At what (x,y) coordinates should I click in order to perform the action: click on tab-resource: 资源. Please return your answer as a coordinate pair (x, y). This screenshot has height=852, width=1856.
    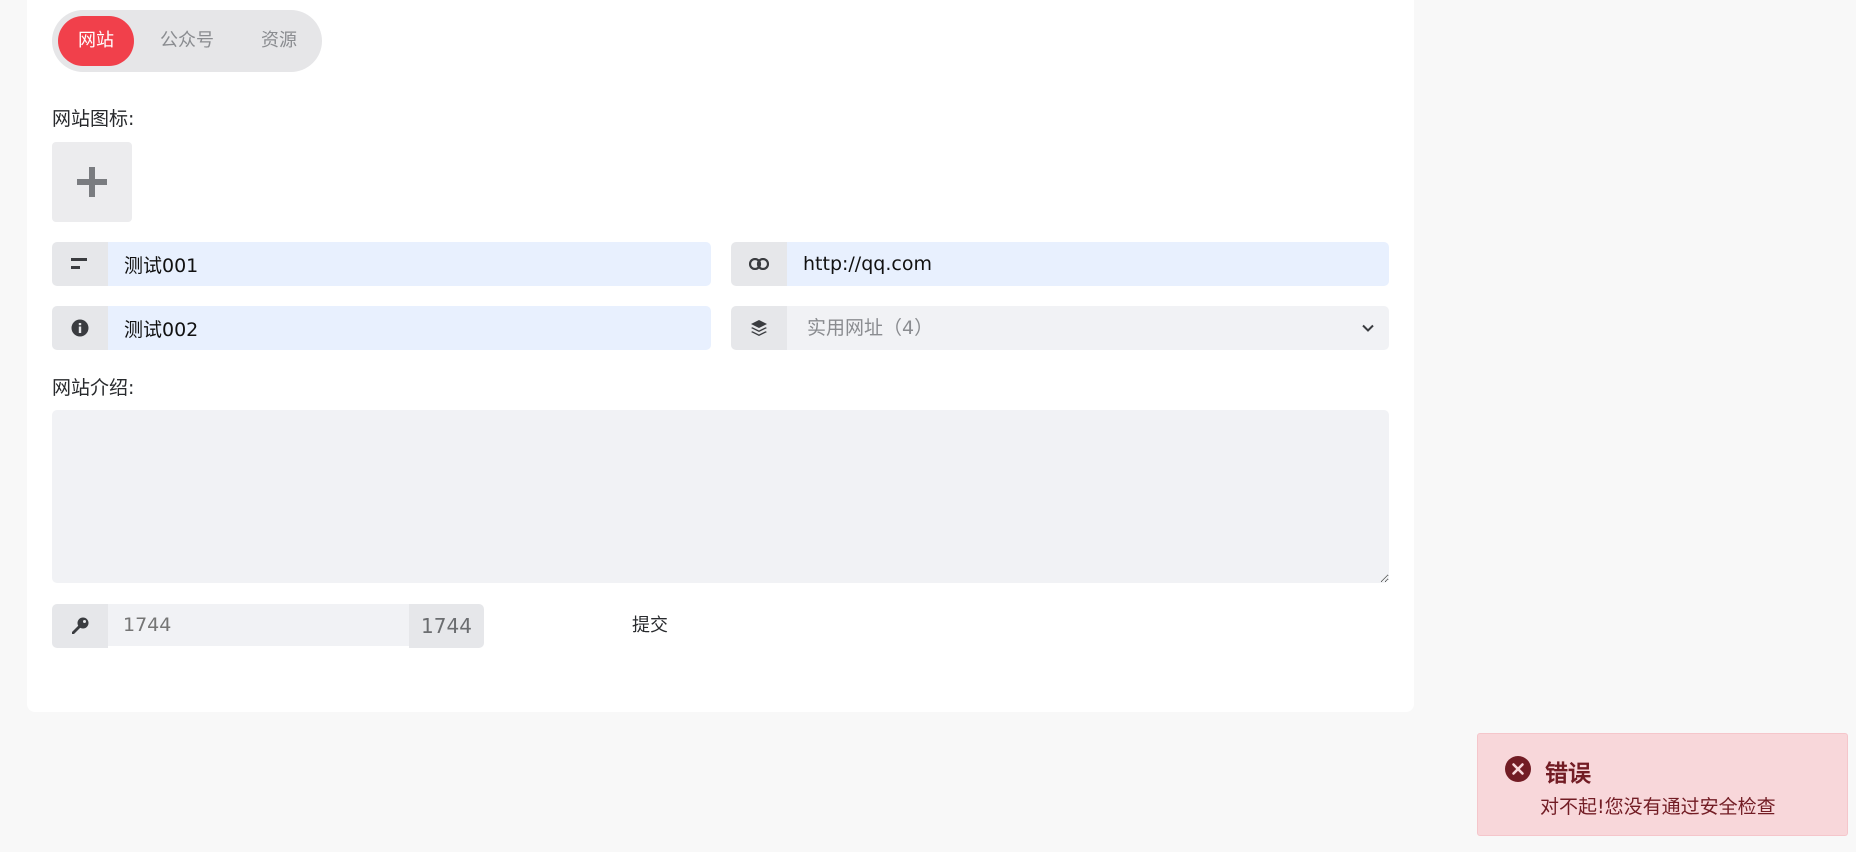
    Looking at the image, I should click on (279, 41).